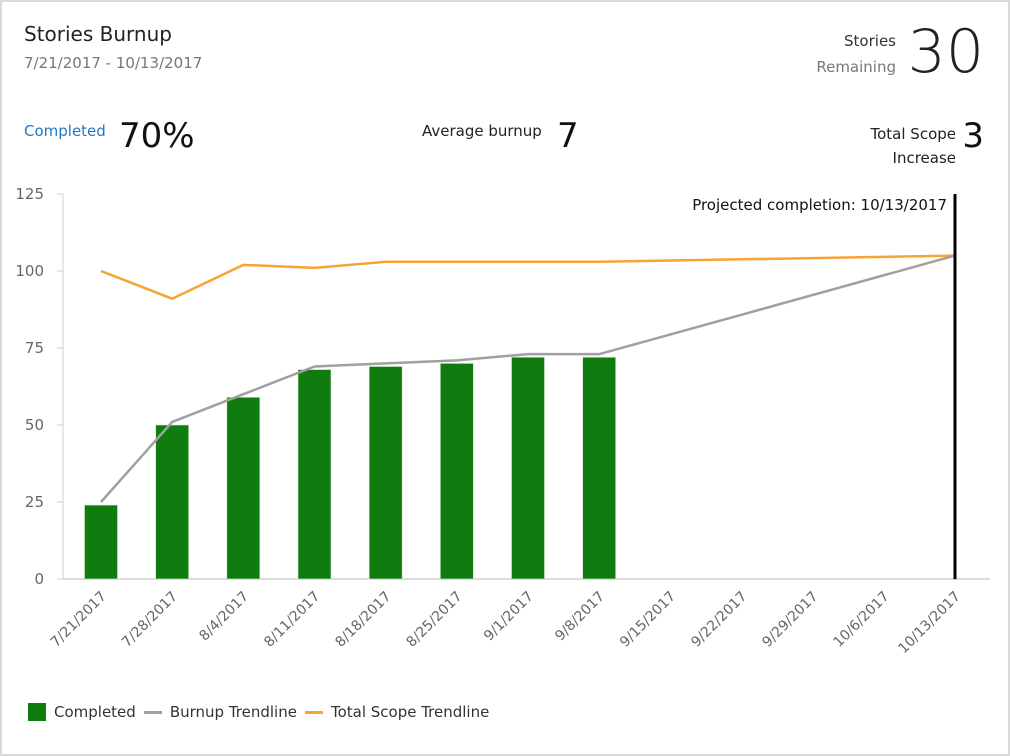 The width and height of the screenshot is (1010, 756). What do you see at coordinates (914, 146) in the screenshot?
I see `scope-increase-label: Total Scope Increase` at bounding box center [914, 146].